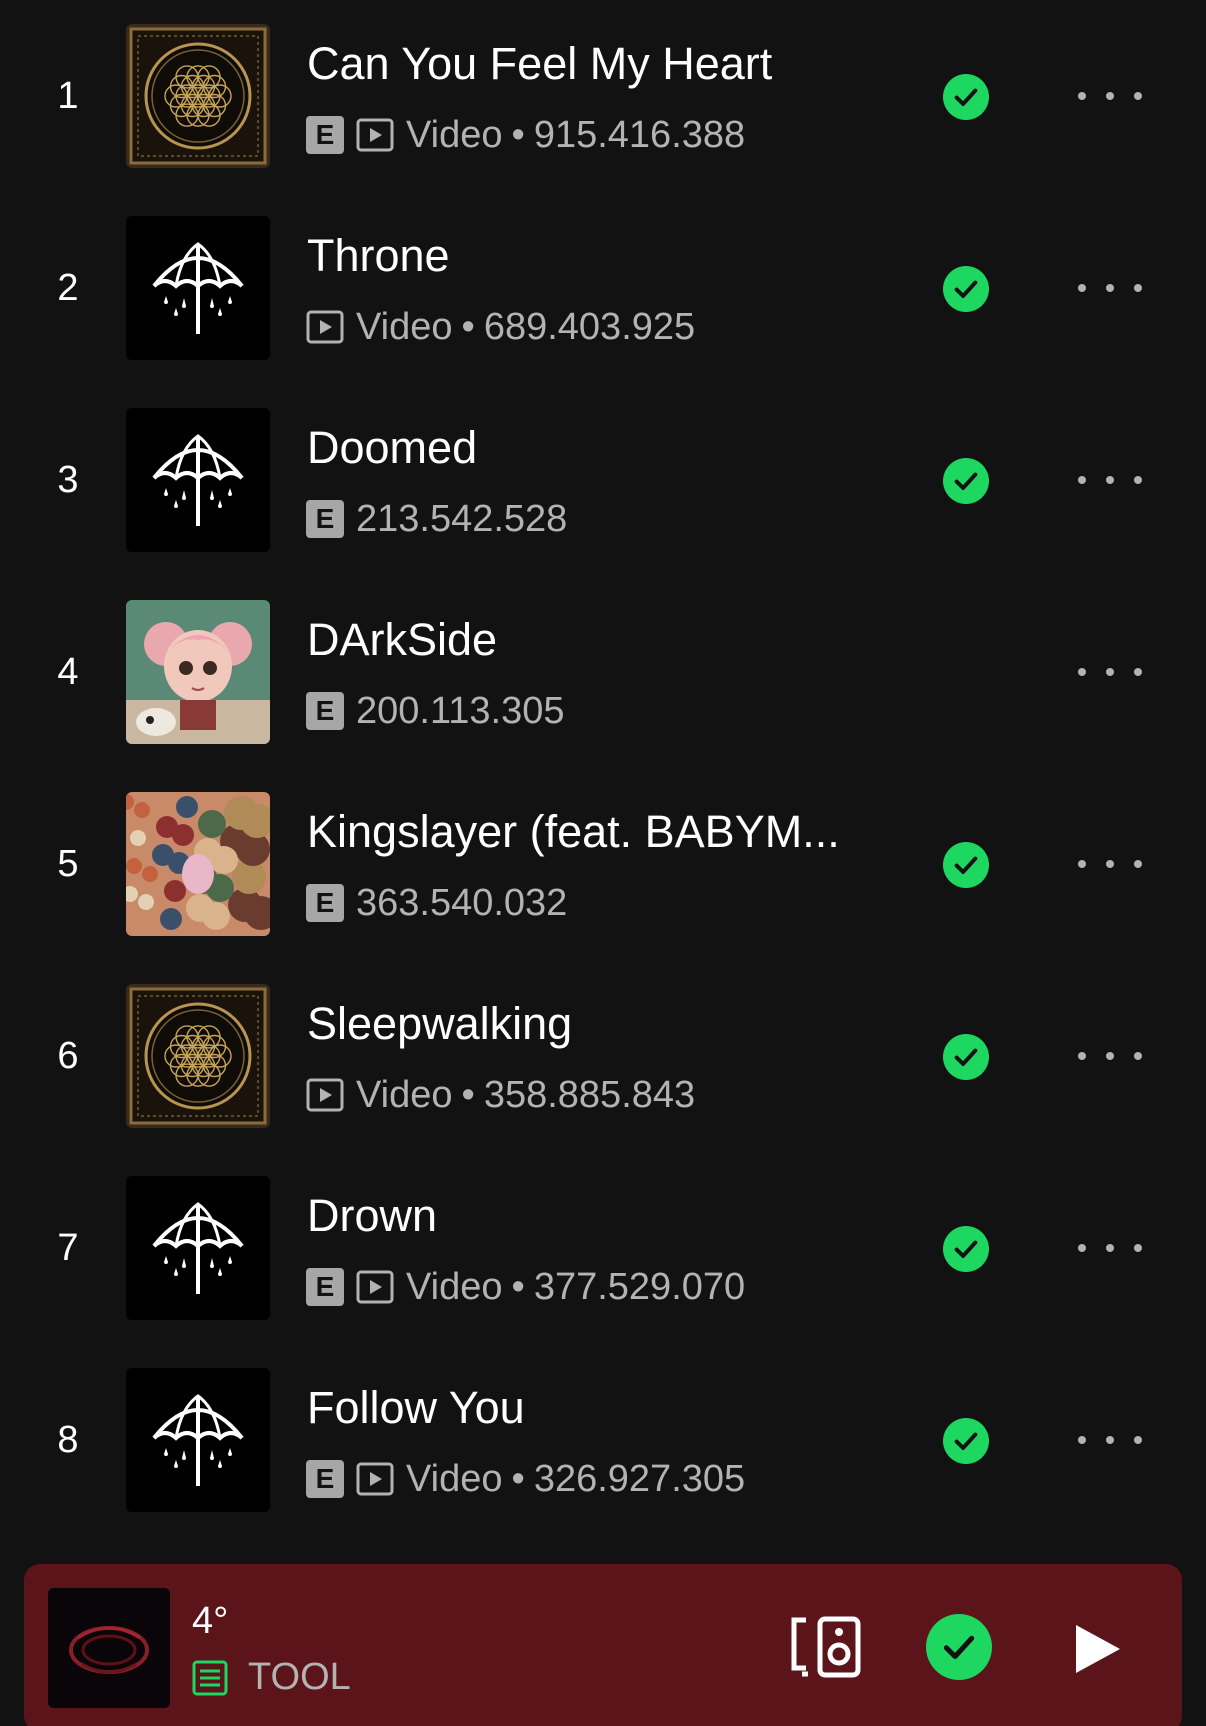 The width and height of the screenshot is (1206, 1726). What do you see at coordinates (603, 1645) in the screenshot?
I see `now-playing-bar: 4° TOOL` at bounding box center [603, 1645].